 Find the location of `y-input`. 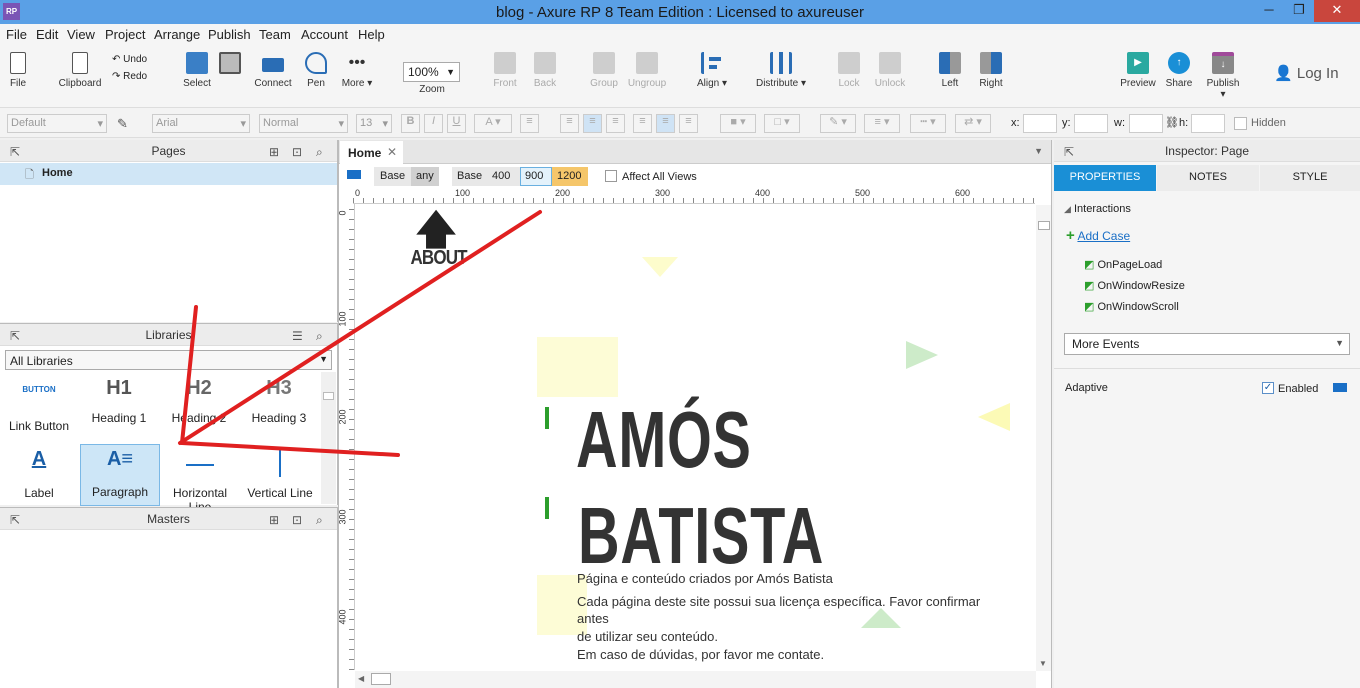

y-input is located at coordinates (1091, 123).